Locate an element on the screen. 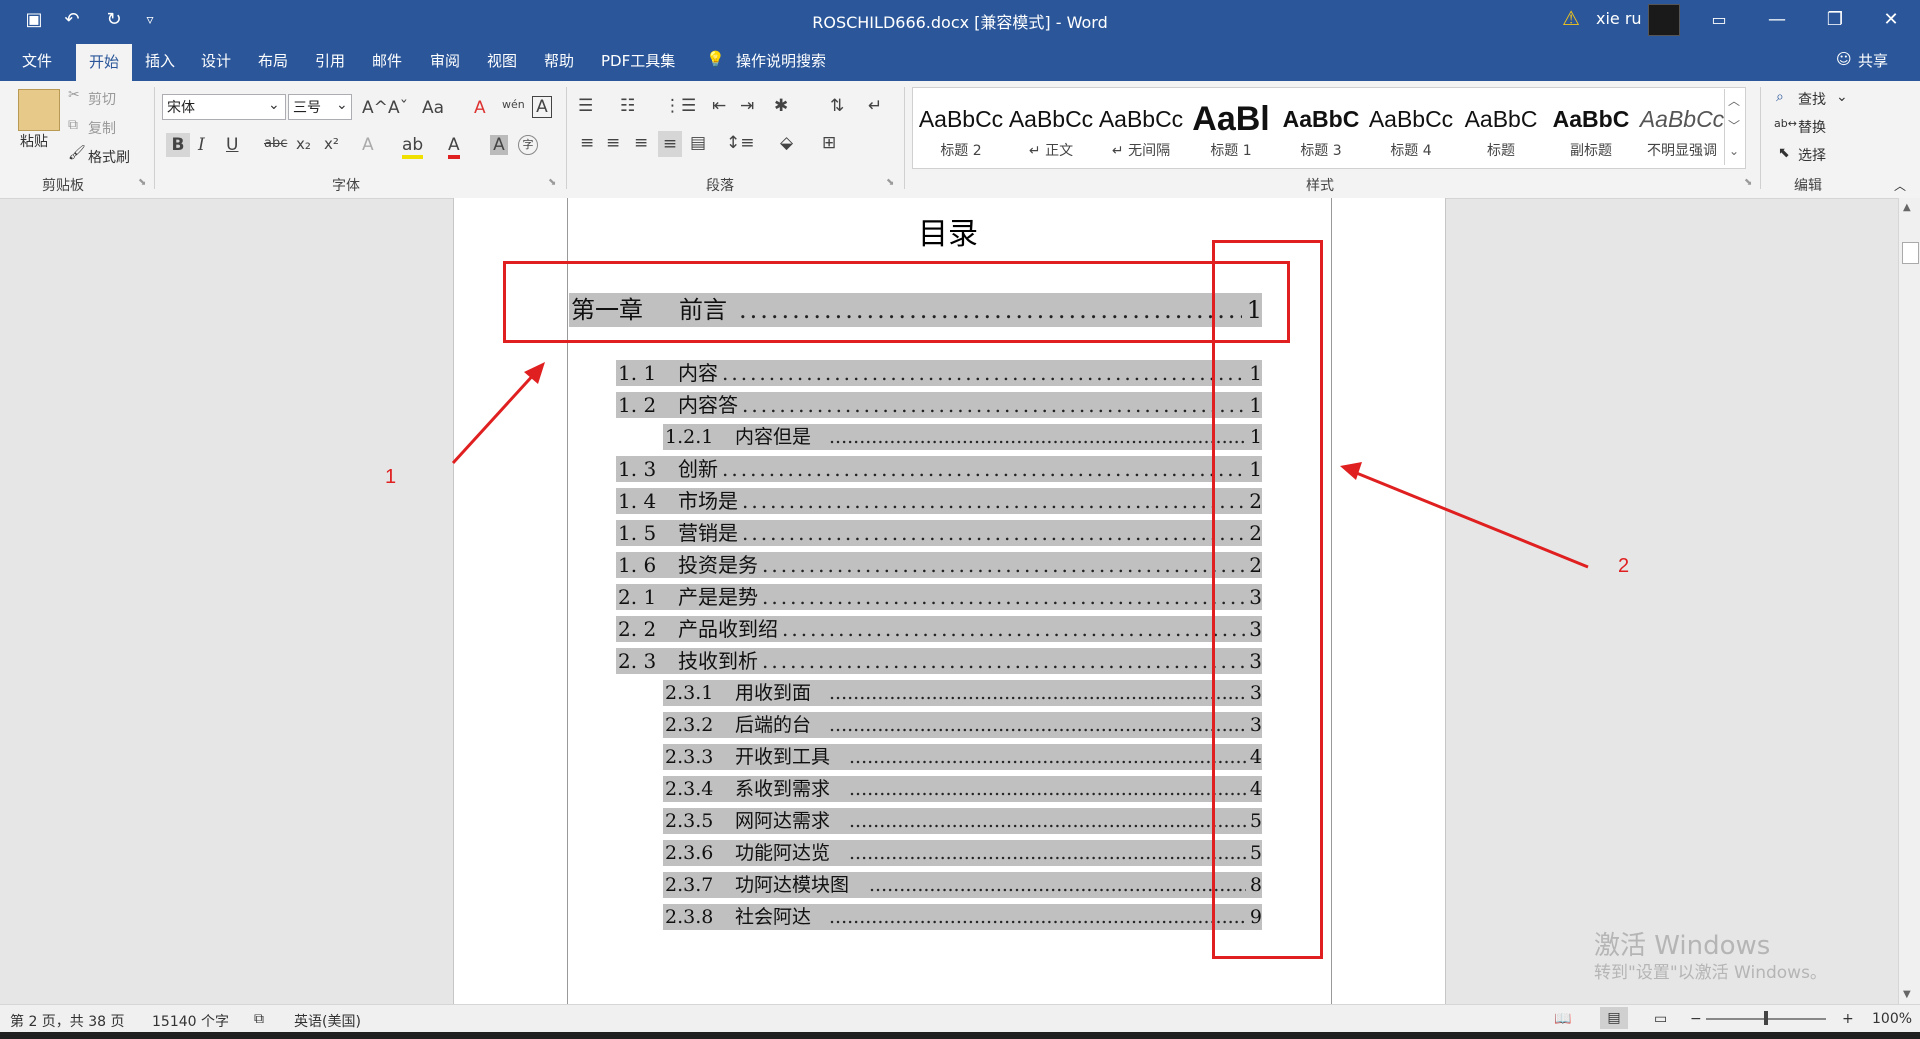  read-mode-icon: 📖 is located at coordinates (1562, 1019).